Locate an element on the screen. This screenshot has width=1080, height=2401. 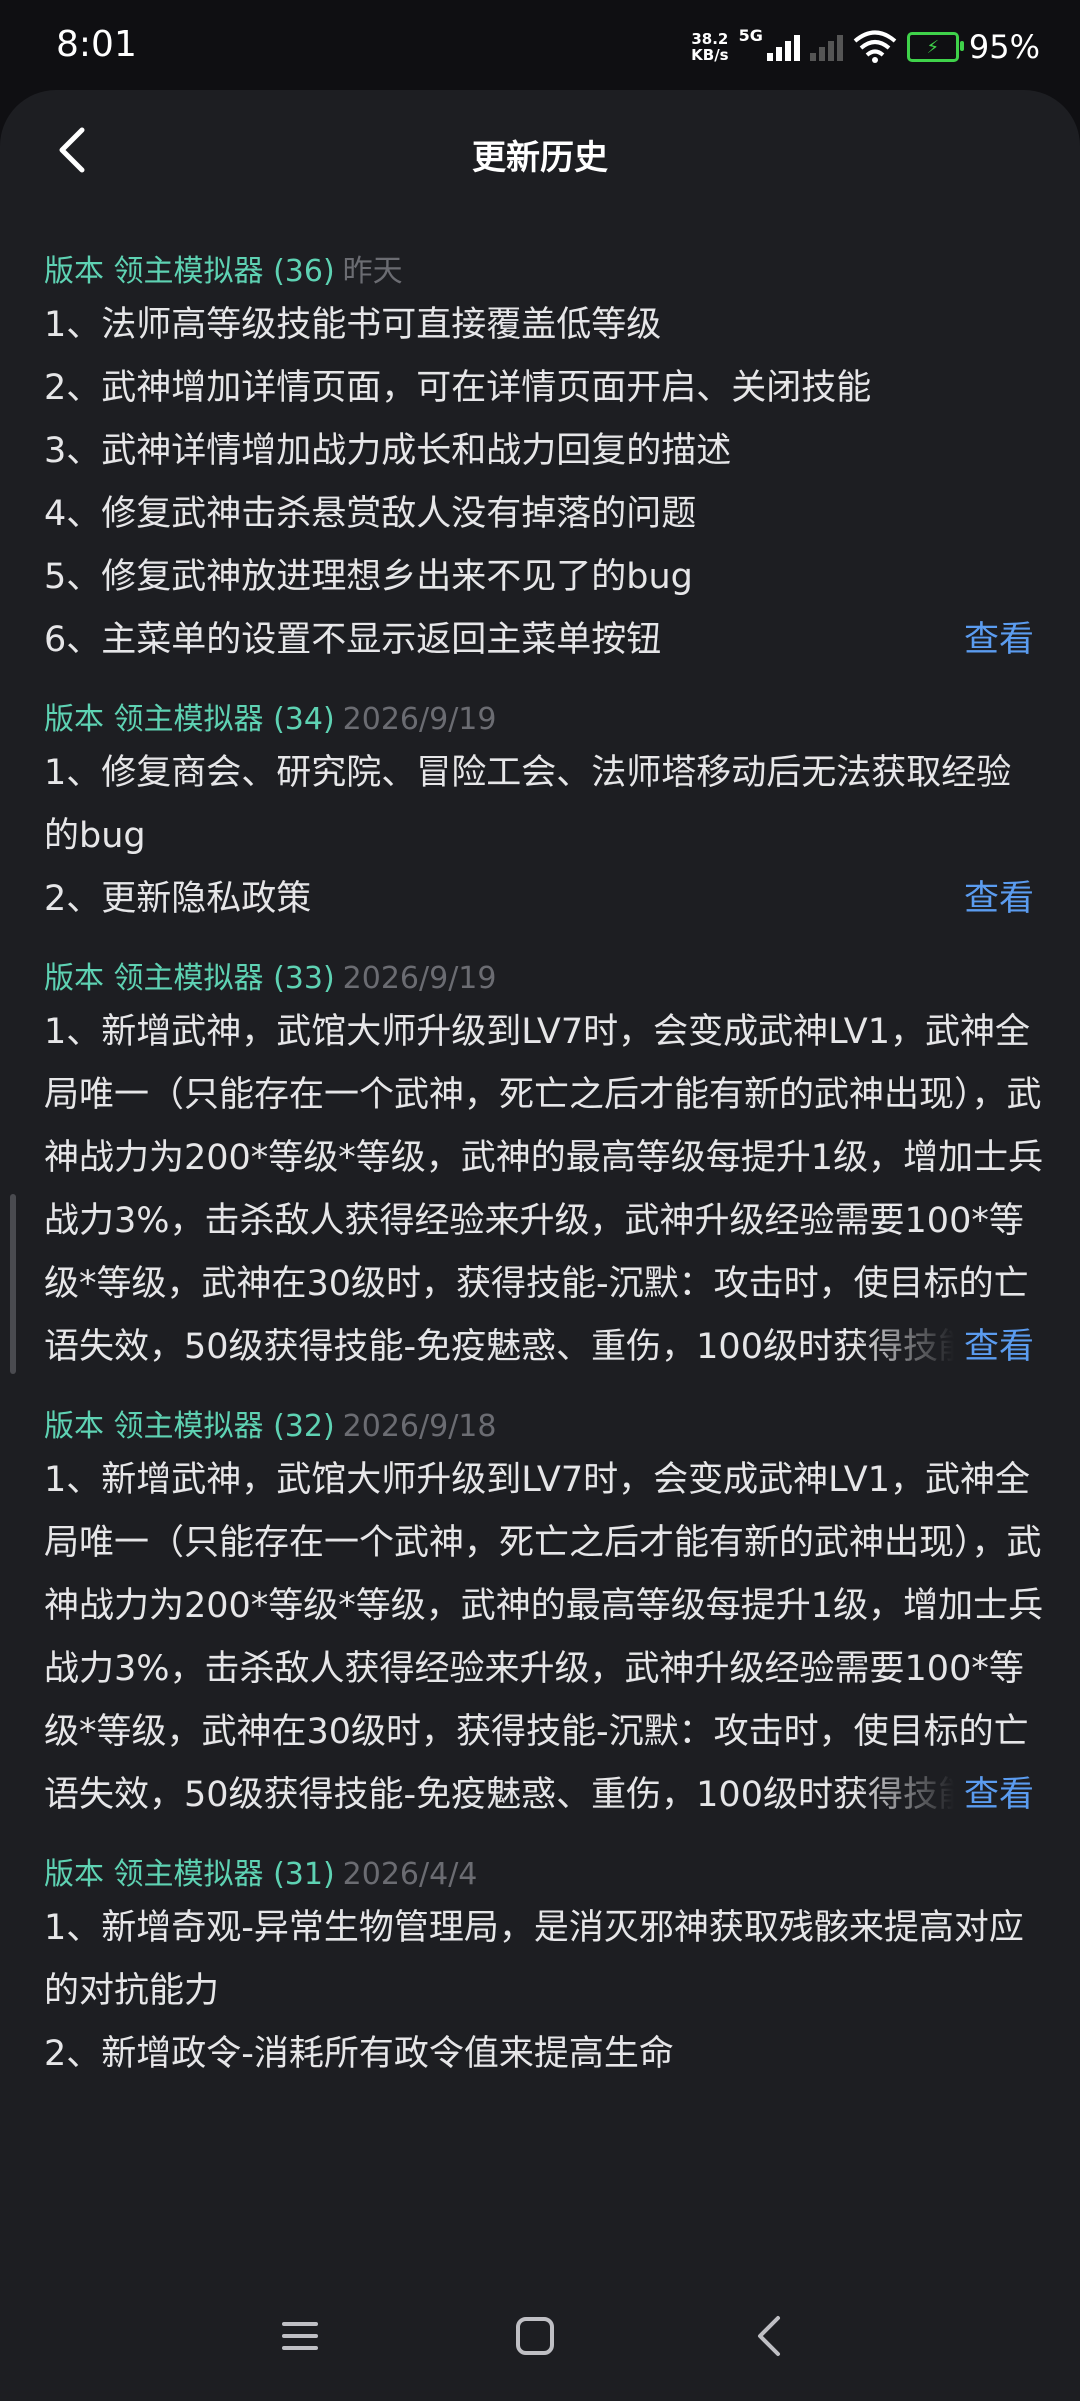
home-button is located at coordinates (535, 2336).